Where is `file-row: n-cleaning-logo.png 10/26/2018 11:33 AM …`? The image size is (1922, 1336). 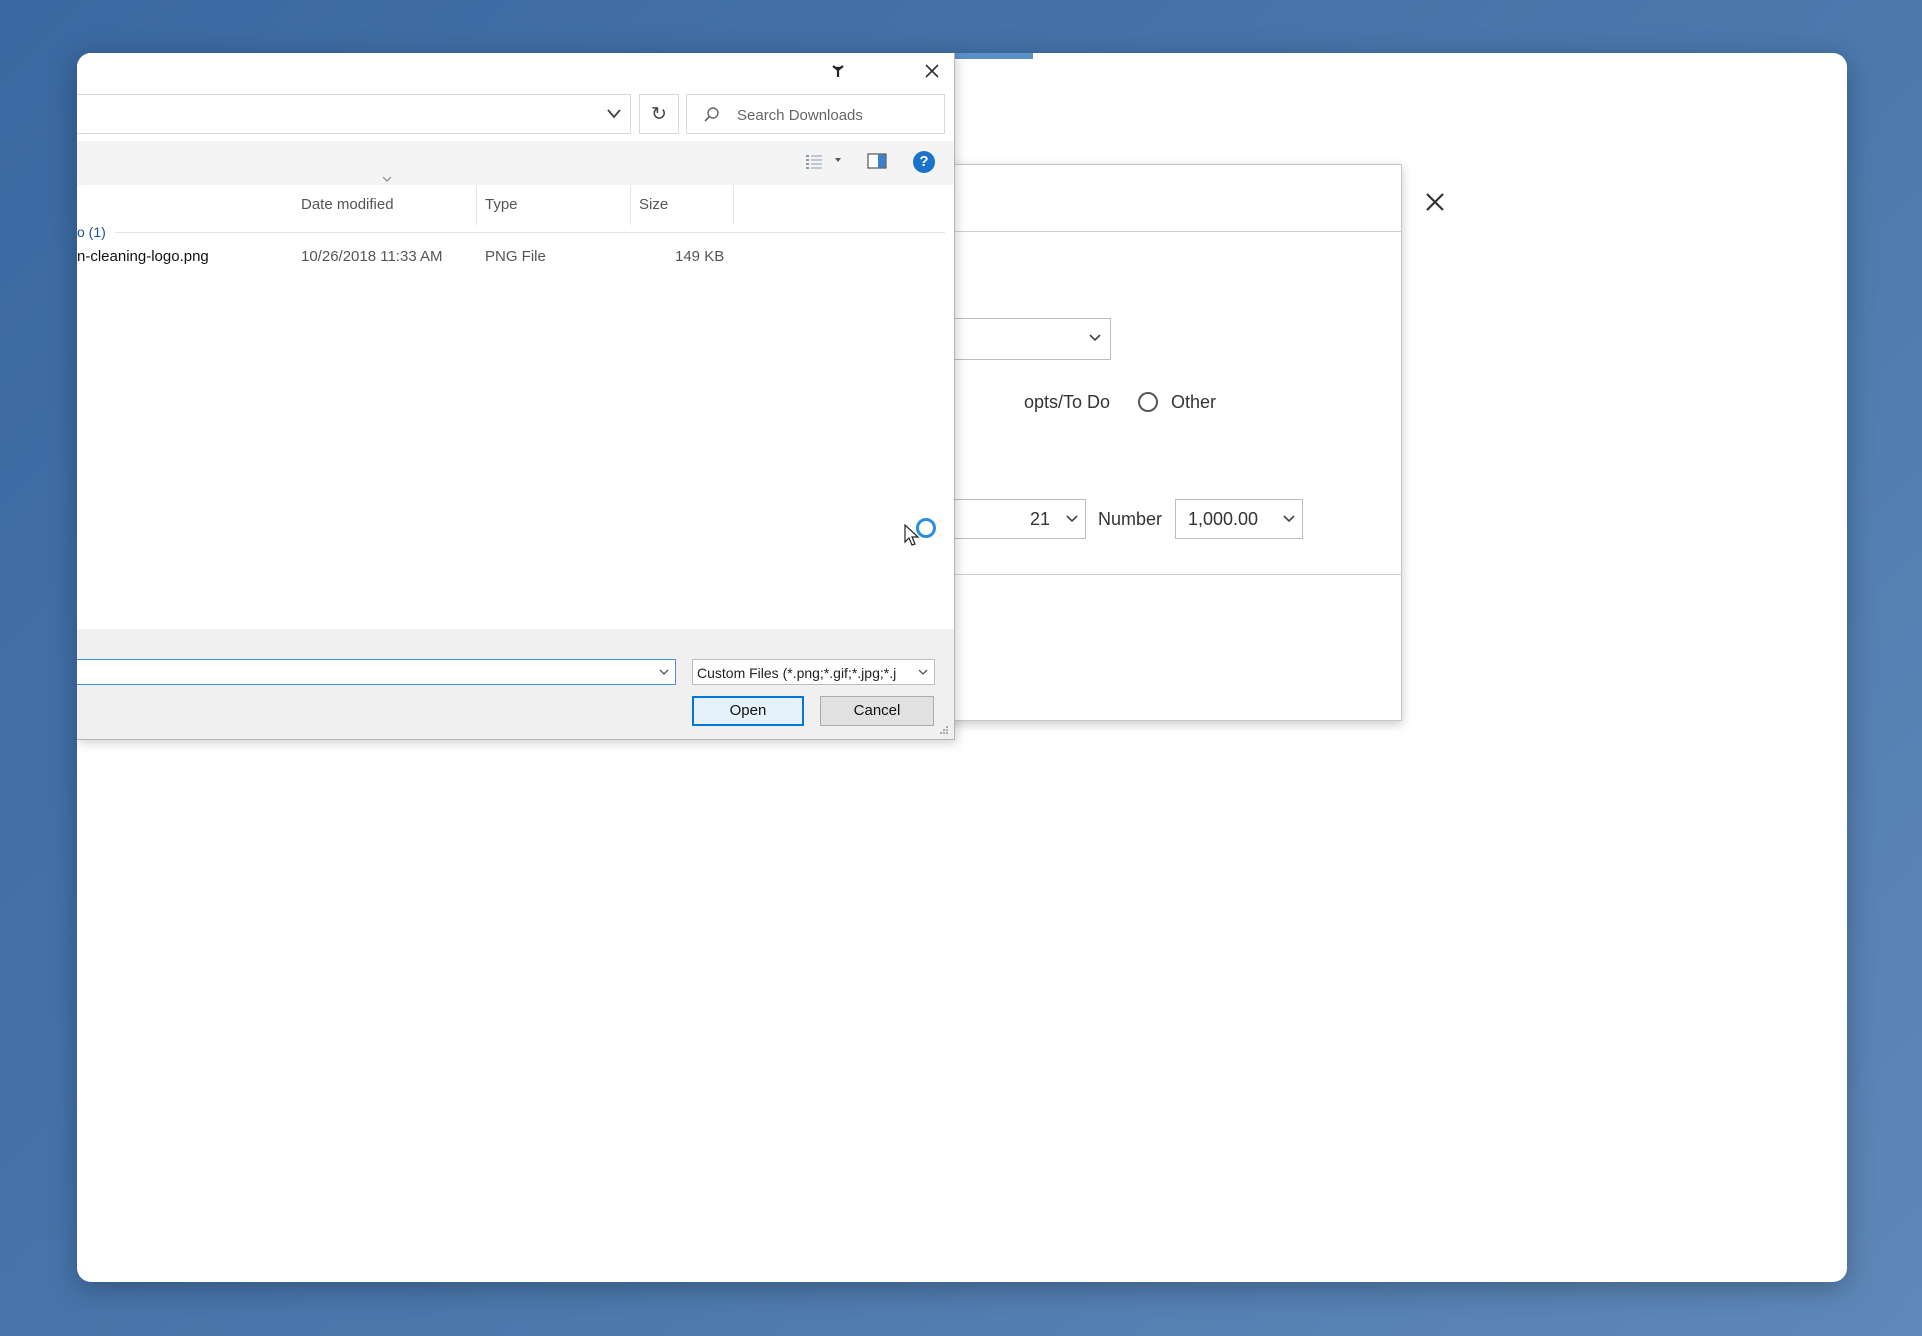 file-row: n-cleaning-logo.png 10/26/2018 11:33 AM … is located at coordinates (511, 256).